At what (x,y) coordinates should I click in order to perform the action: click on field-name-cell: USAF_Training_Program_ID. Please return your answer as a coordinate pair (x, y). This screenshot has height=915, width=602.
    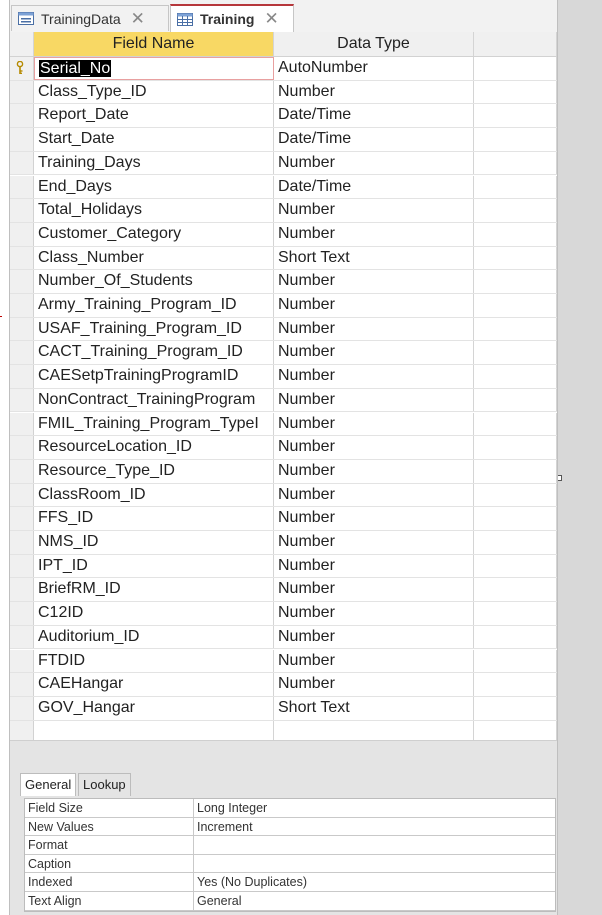
    Looking at the image, I should click on (154, 329).